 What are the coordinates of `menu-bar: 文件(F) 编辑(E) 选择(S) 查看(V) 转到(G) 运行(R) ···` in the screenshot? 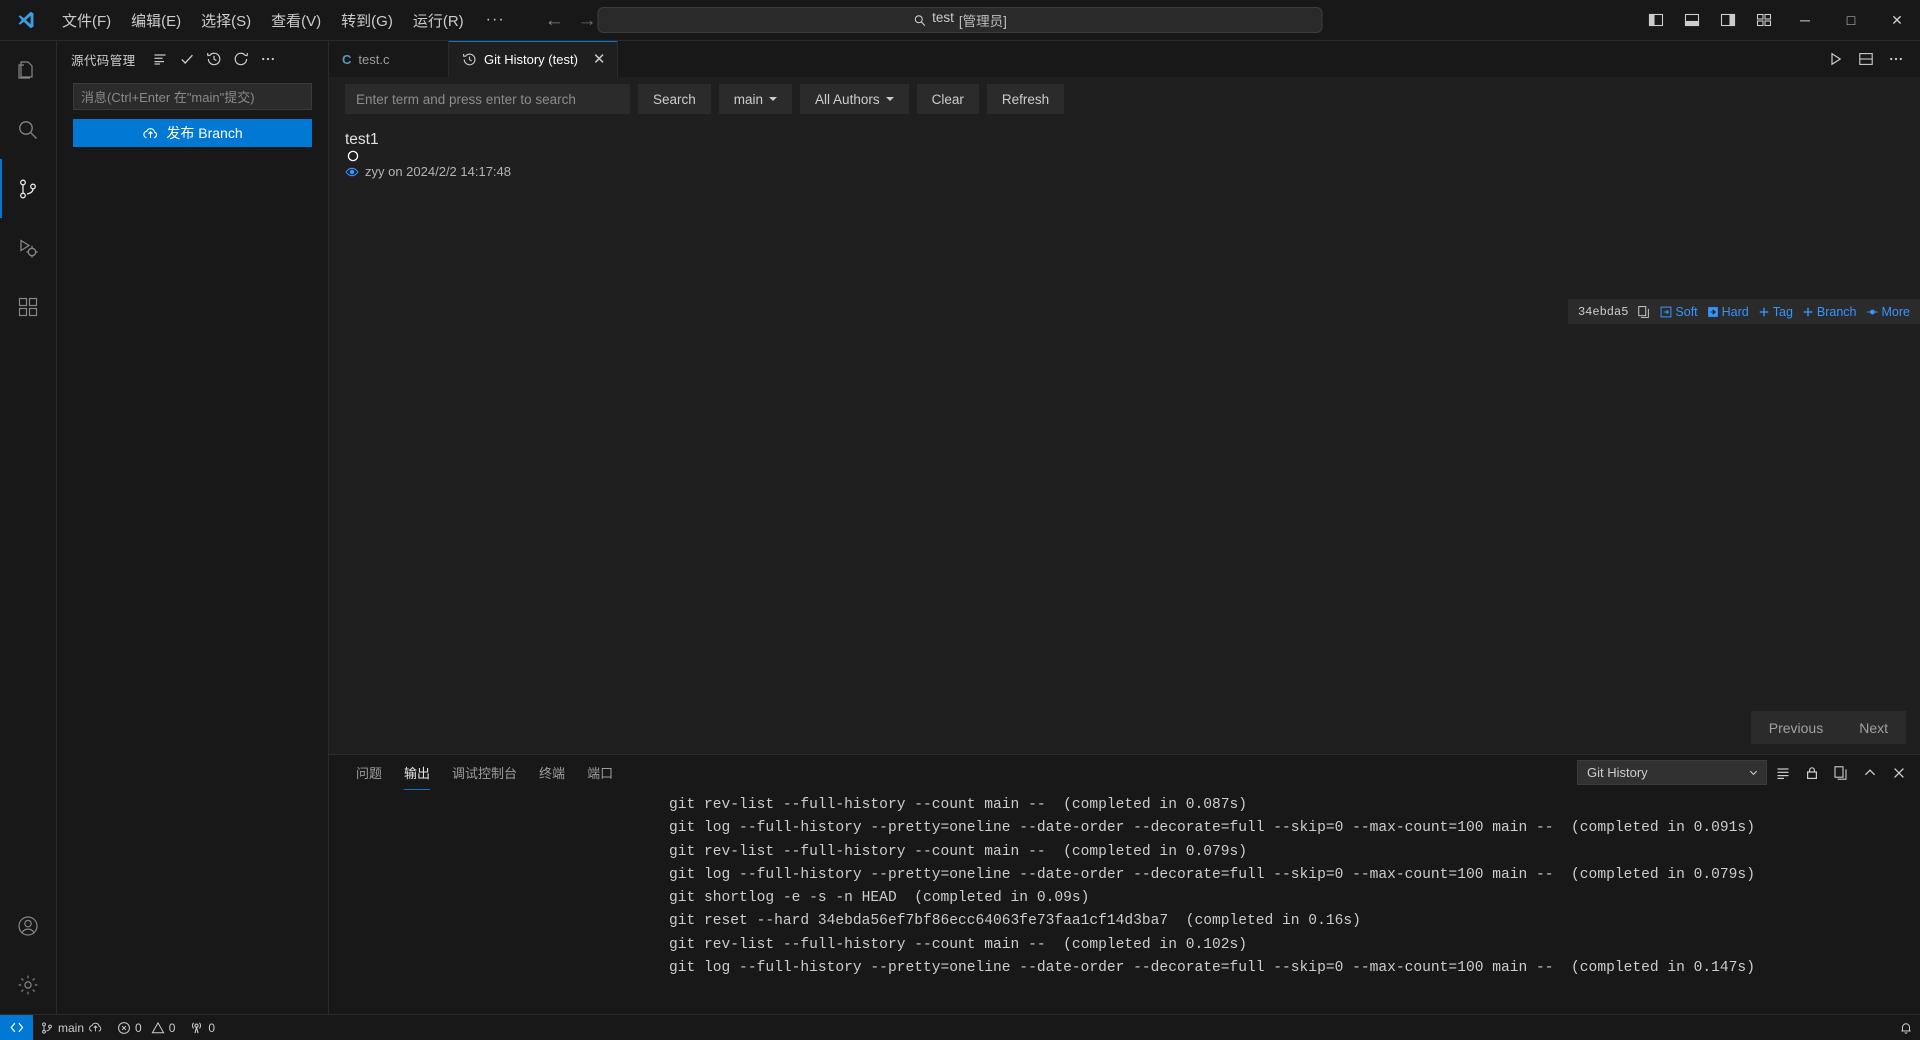 It's located at (284, 20).